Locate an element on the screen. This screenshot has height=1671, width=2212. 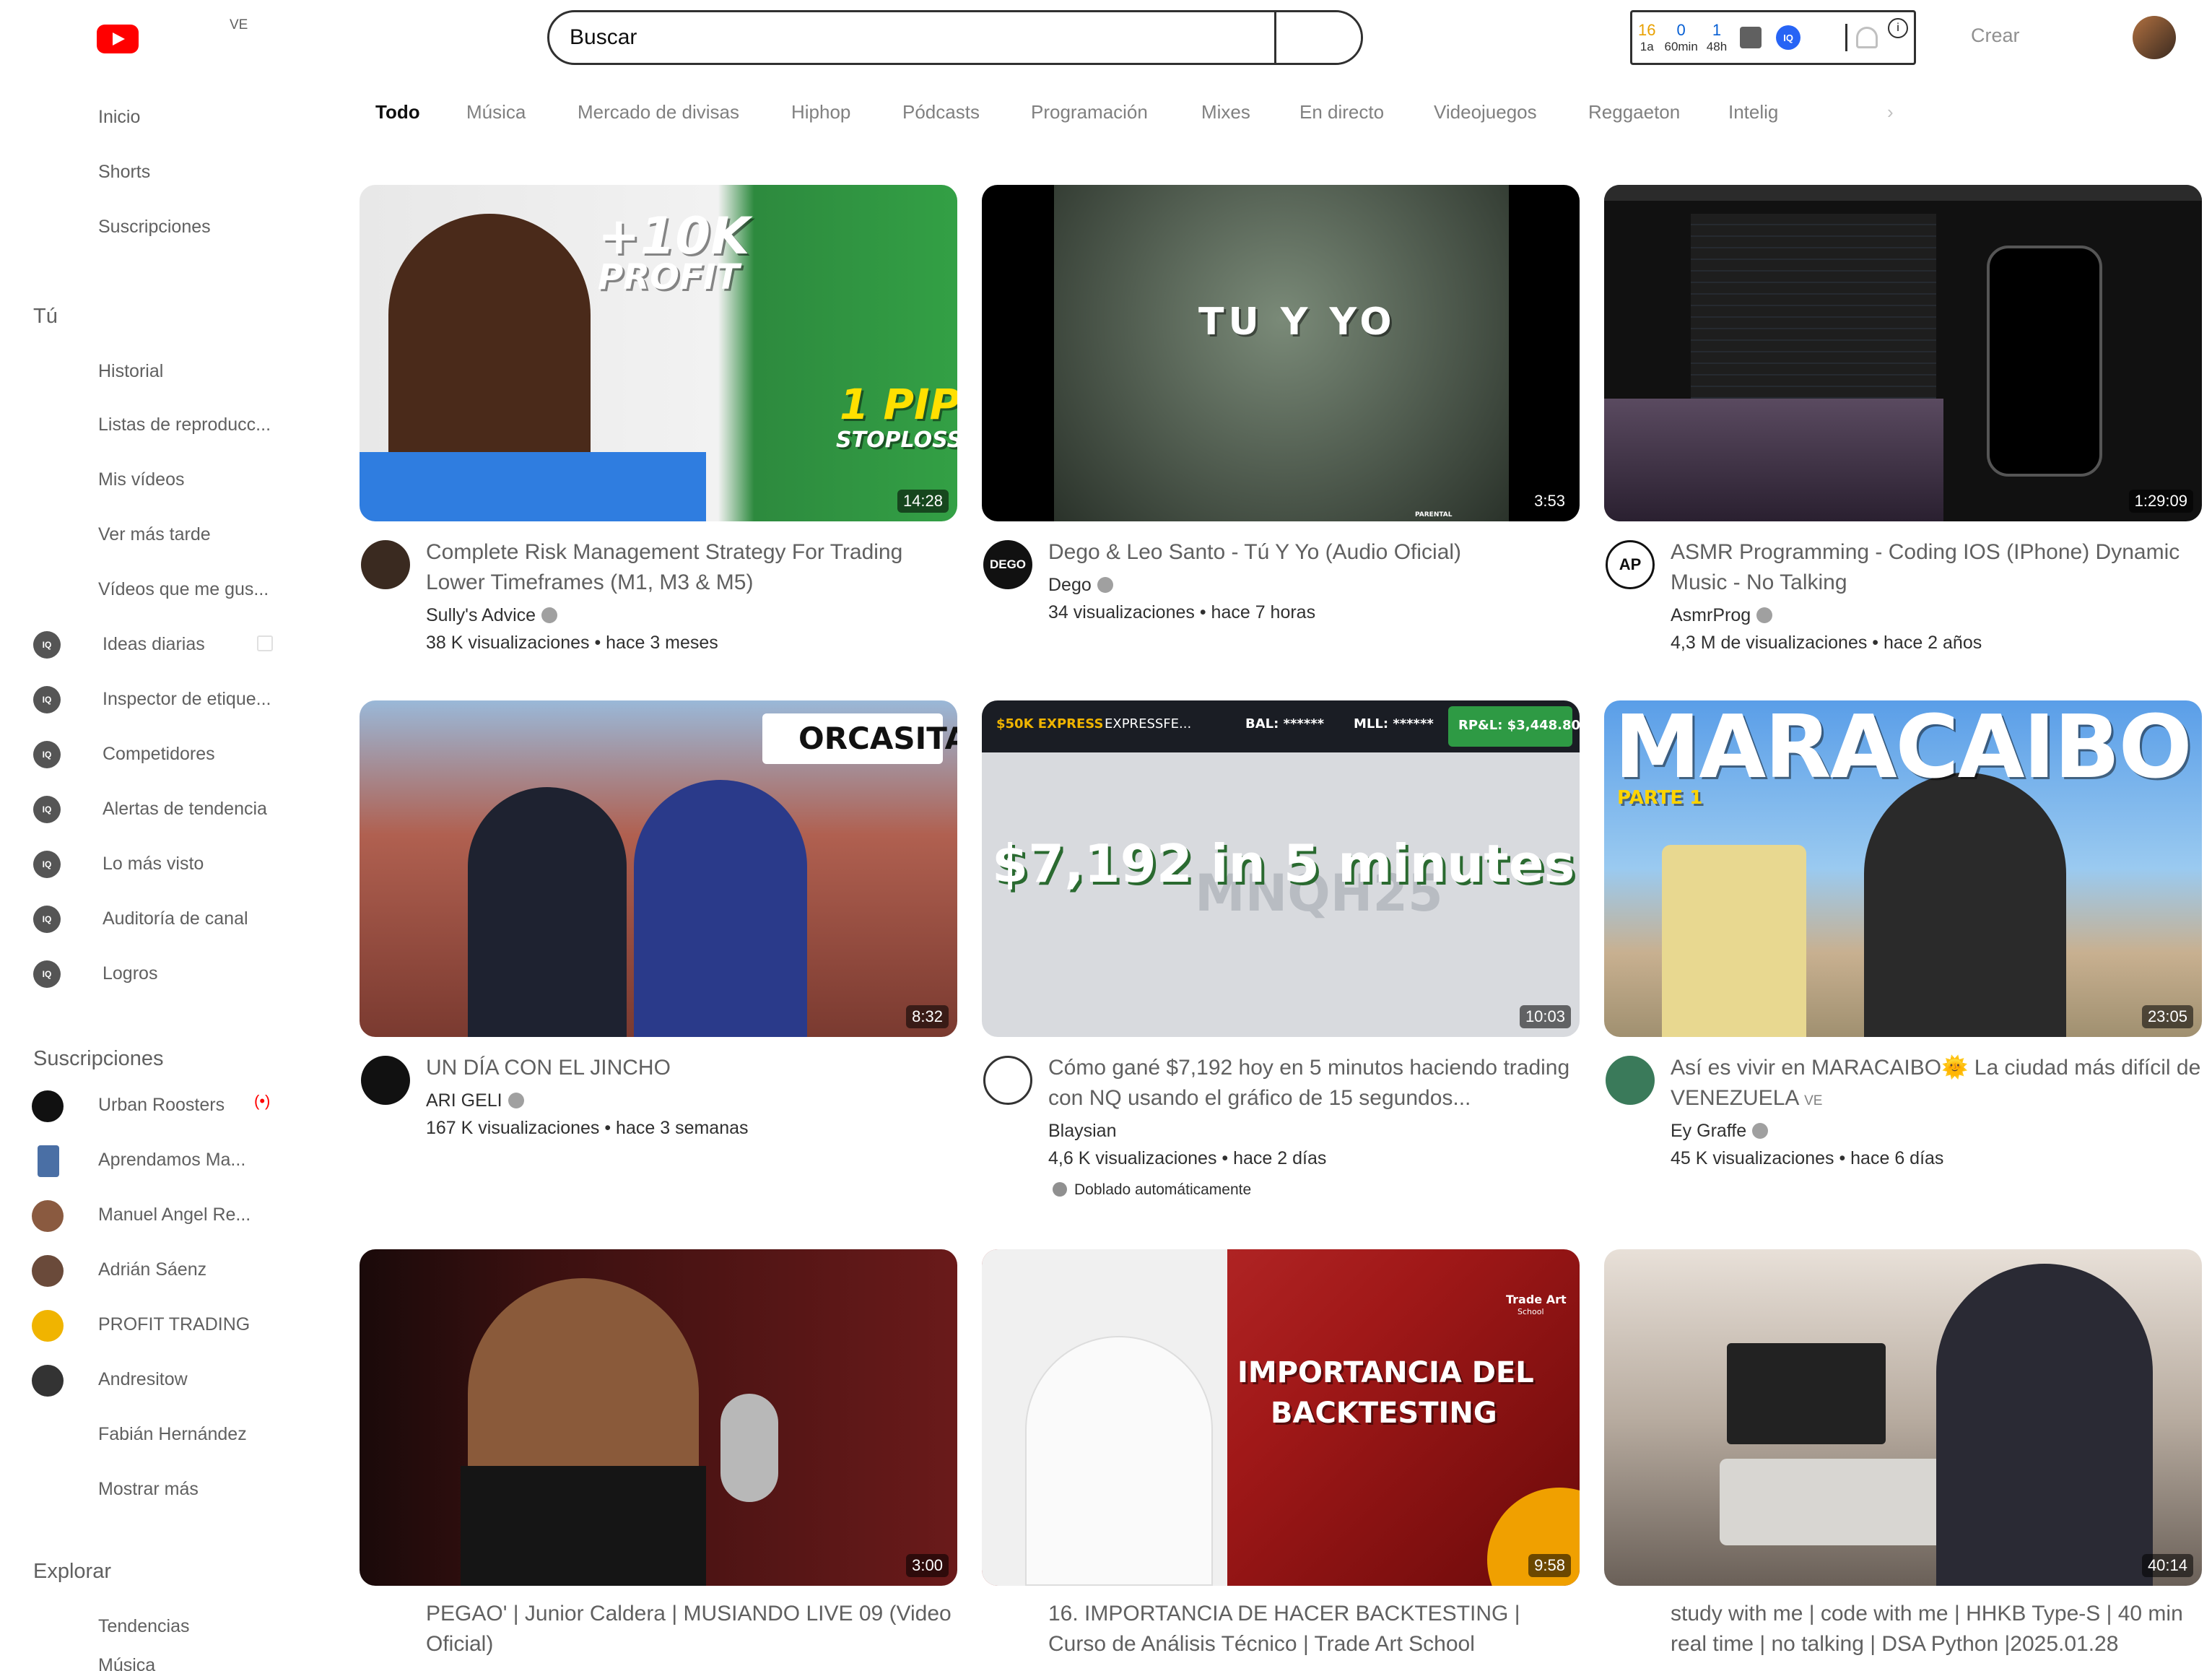
sidebar-sub-profit-trading: PROFIT TRADING is located at coordinates (174, 1324).